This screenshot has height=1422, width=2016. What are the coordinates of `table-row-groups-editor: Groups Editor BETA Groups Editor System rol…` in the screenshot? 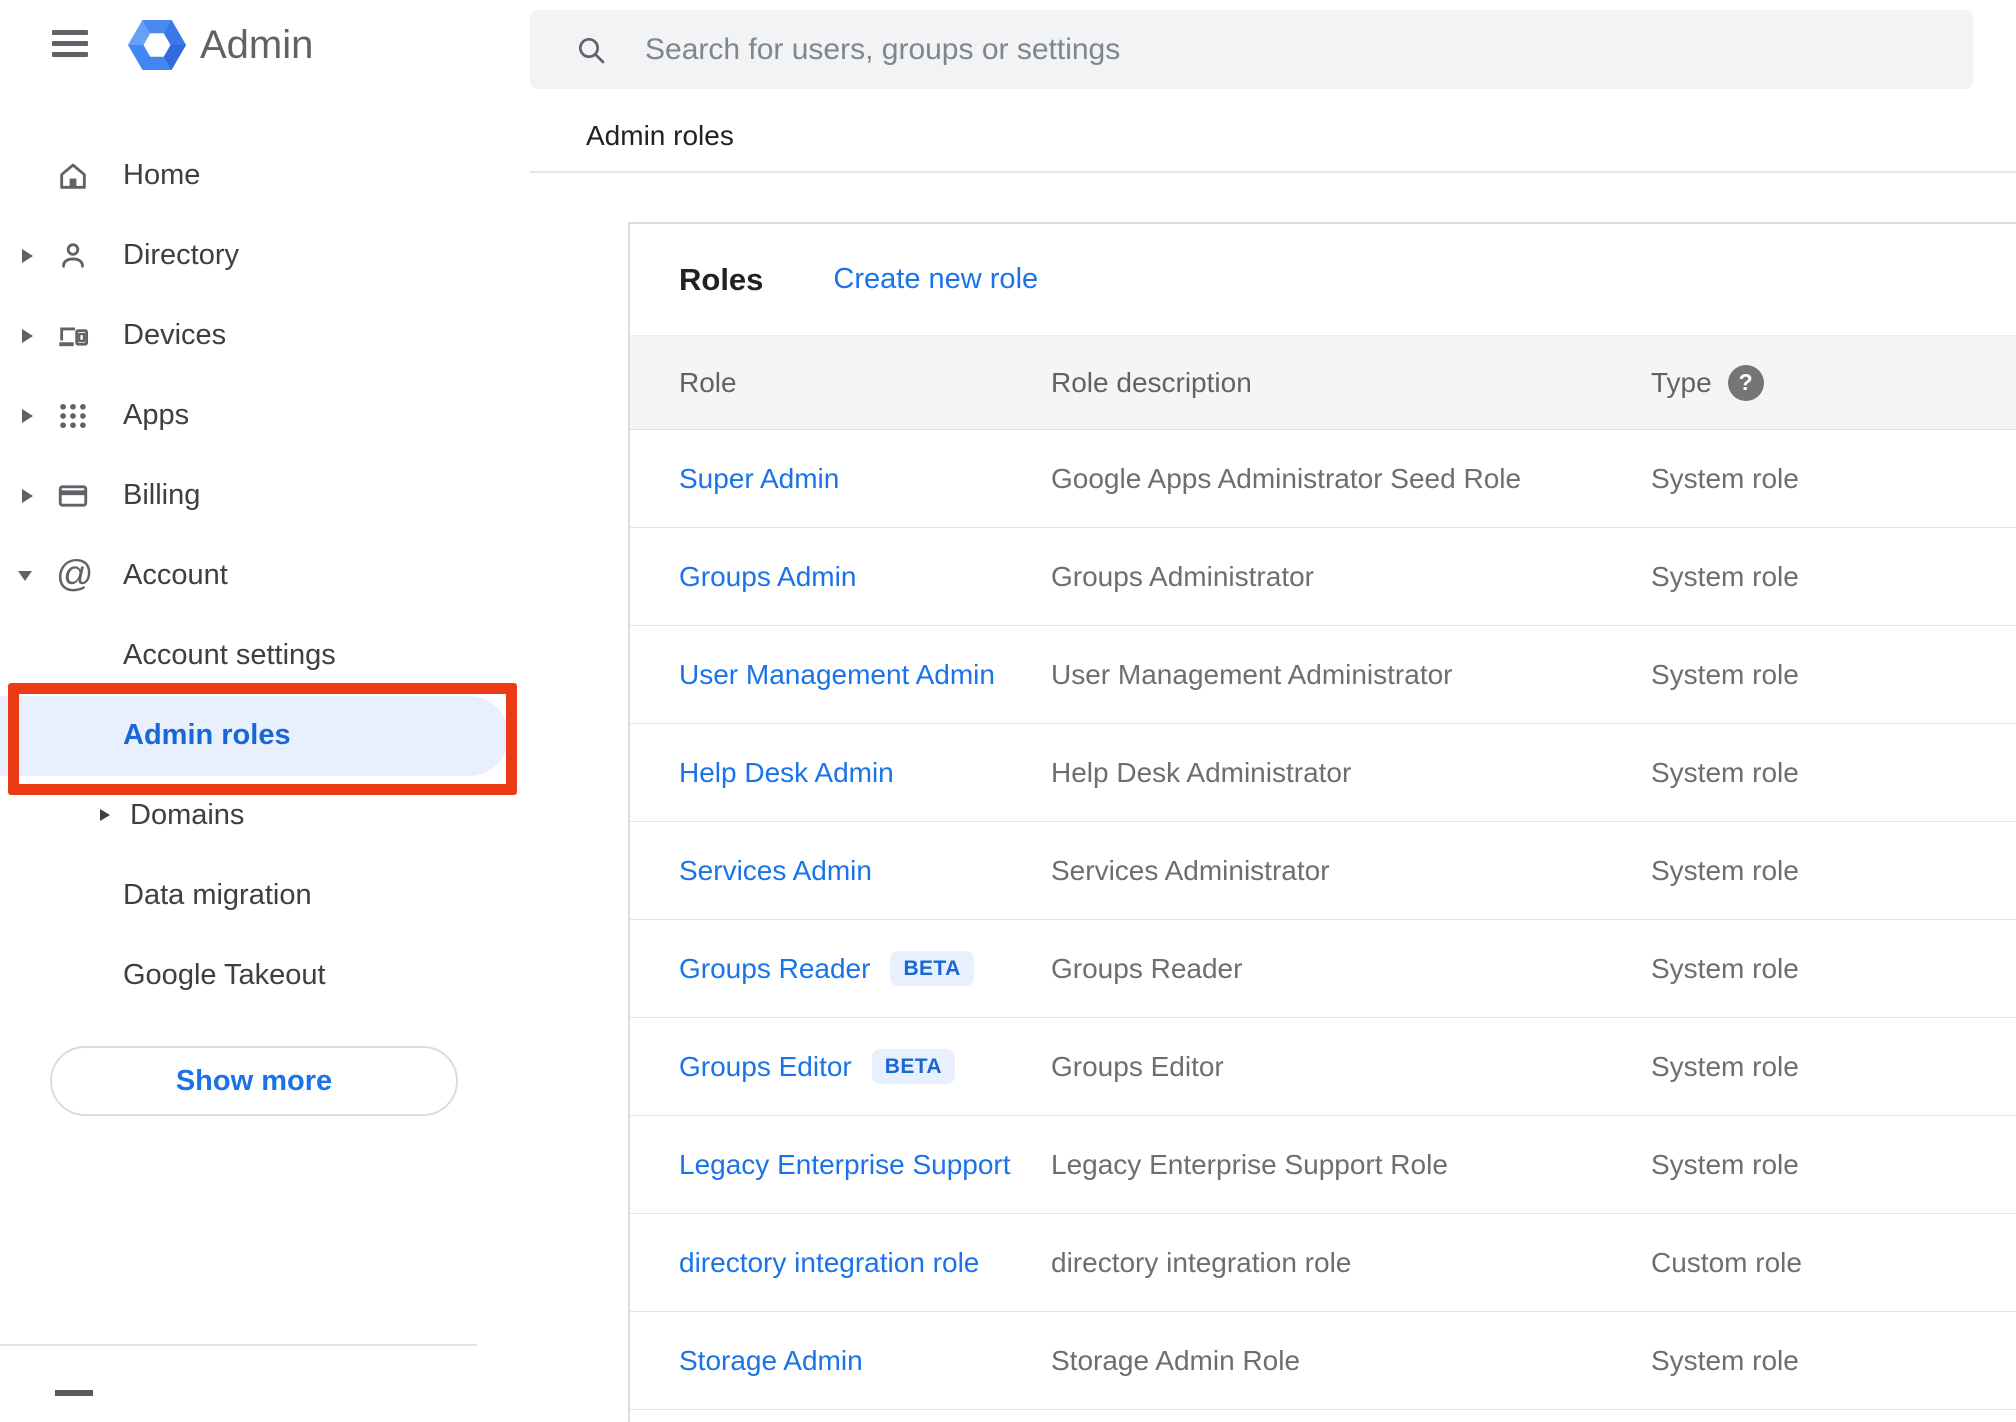 It's located at (1323, 1067).